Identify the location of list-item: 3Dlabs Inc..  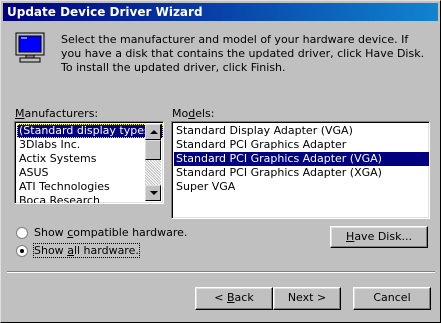
(90, 145).